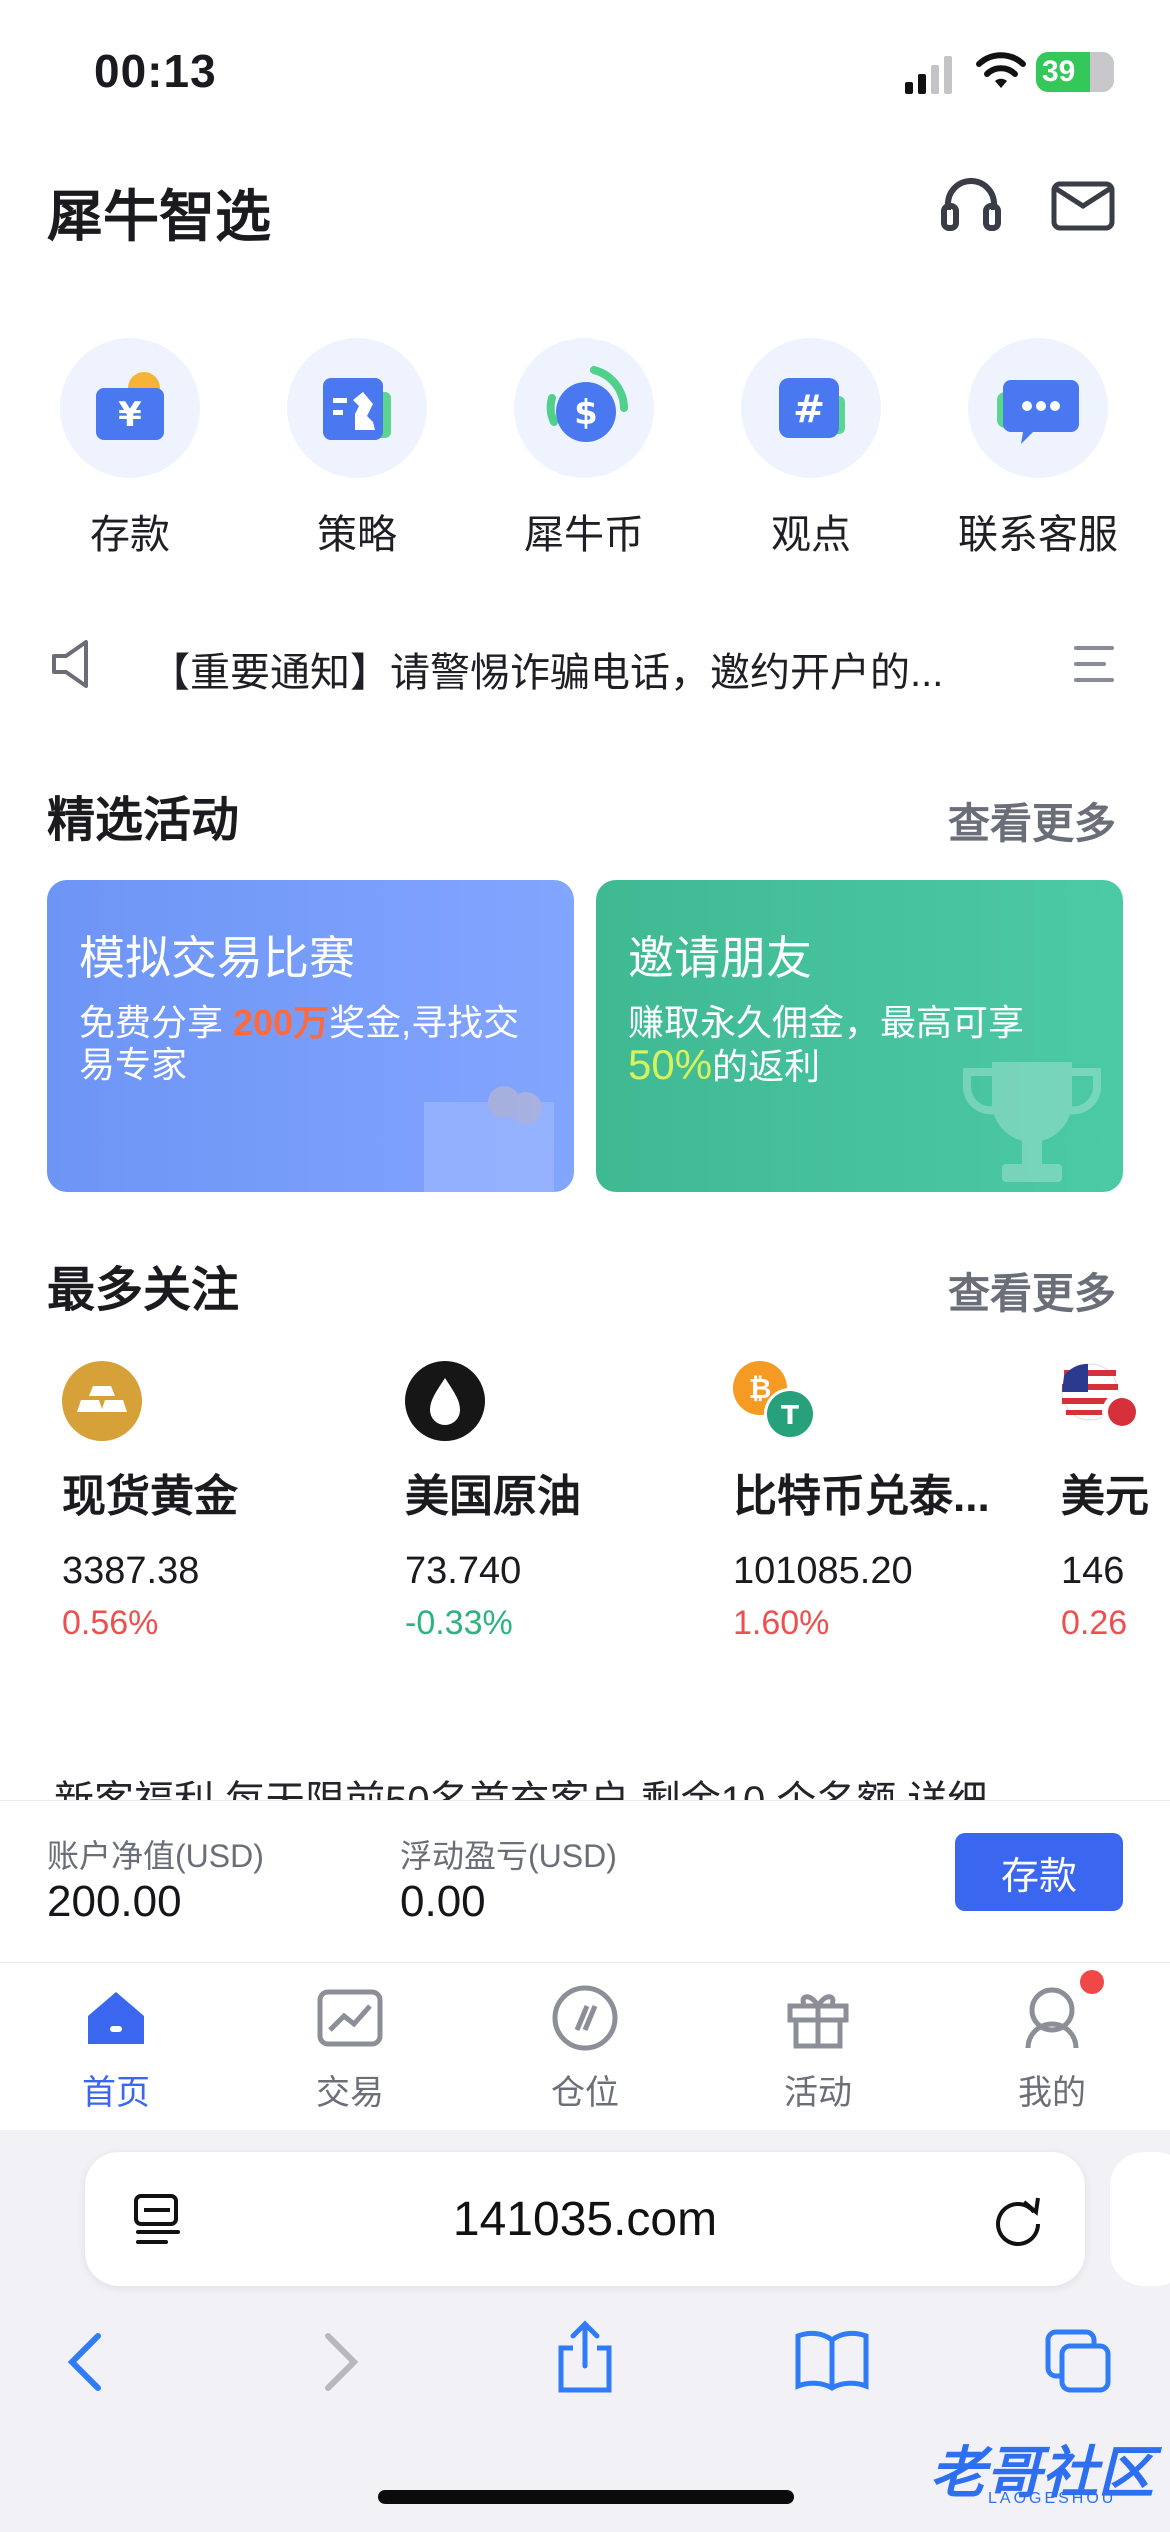 The image size is (1170, 2532). I want to click on instrument-change: 1.60%, so click(781, 1623).